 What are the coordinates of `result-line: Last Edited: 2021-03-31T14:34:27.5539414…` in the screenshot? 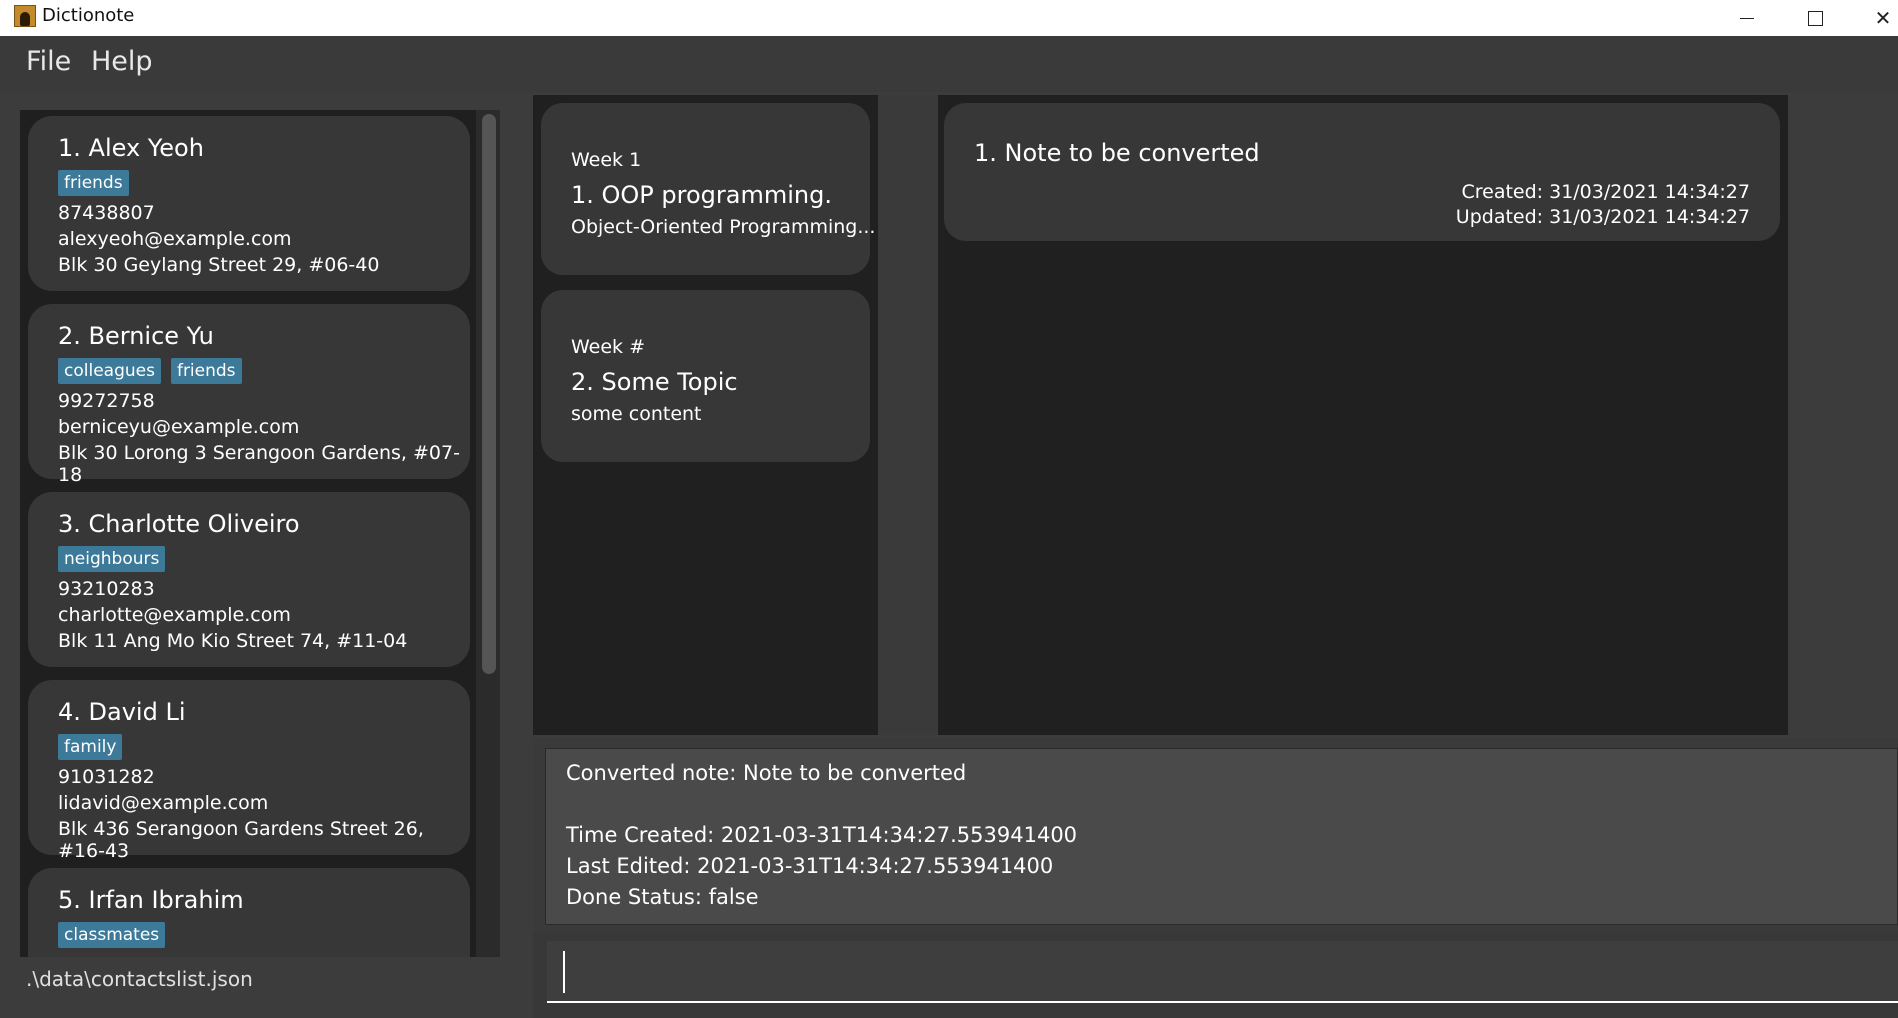 It's located at (810, 866).